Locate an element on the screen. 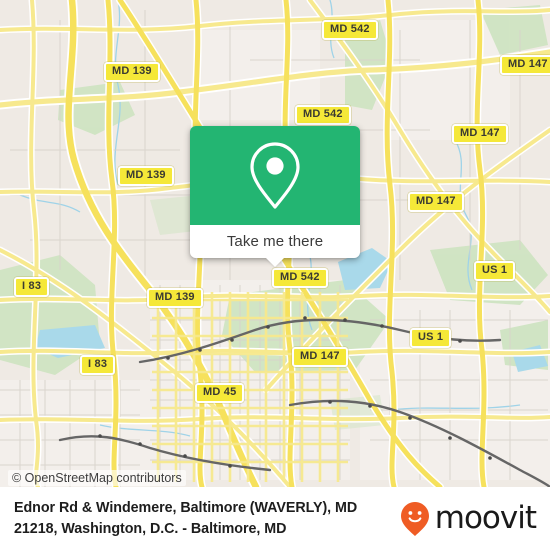 The height and width of the screenshot is (550, 550). location-caption-line2: 21218, Washington, D.C. - Baltimore, MD is located at coordinates (150, 528).